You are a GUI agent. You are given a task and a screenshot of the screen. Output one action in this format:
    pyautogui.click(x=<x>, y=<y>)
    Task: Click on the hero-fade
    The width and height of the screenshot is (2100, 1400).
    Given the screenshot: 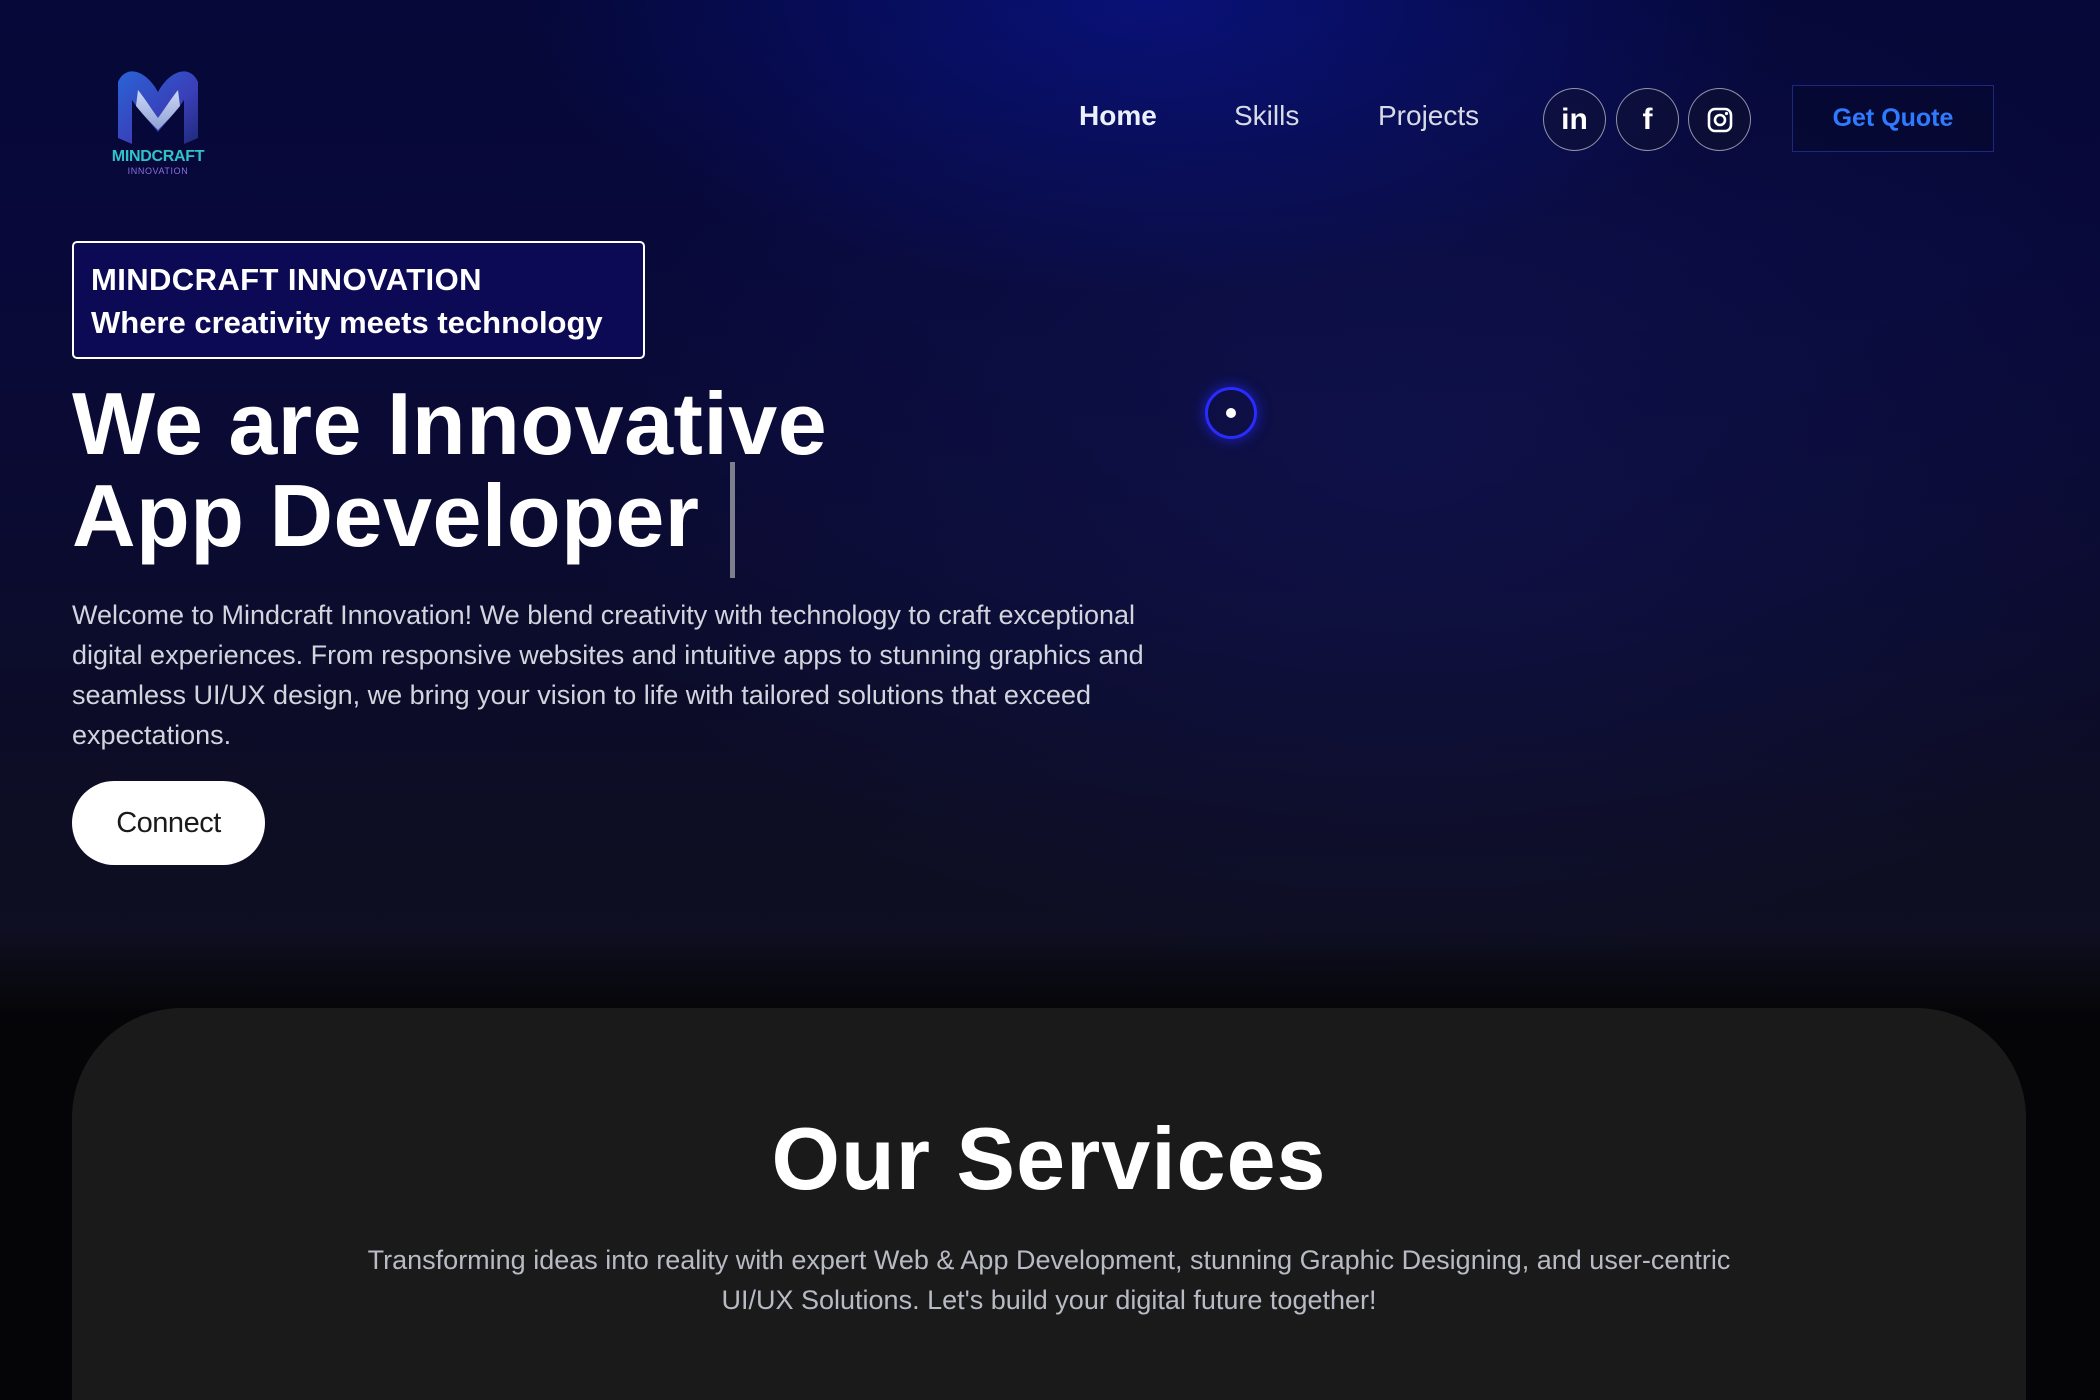 What is the action you would take?
    pyautogui.click(x=1050, y=975)
    